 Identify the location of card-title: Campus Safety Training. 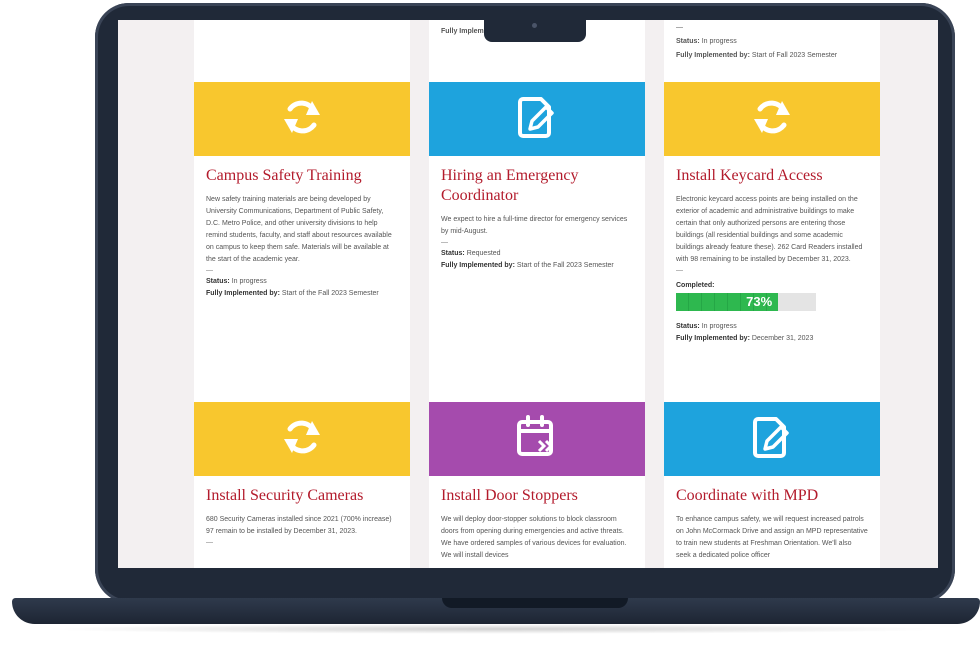
(302, 176).